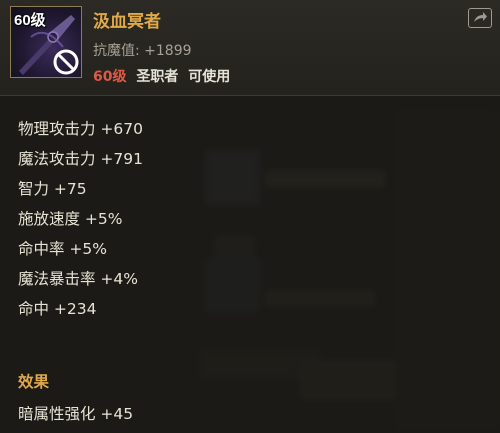  What do you see at coordinates (52, 189) in the screenshot?
I see `stat-line: 智力 +75` at bounding box center [52, 189].